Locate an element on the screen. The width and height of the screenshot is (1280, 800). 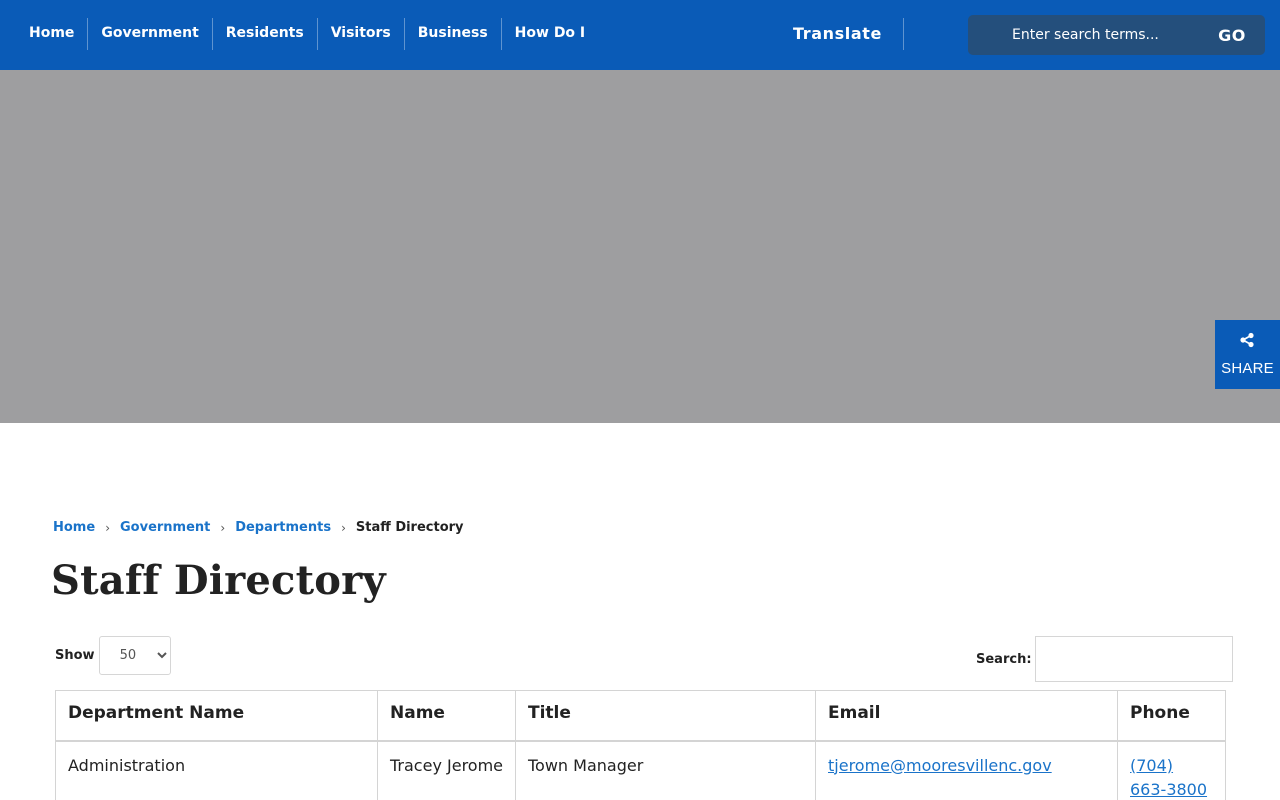
breadcrumb-home: Home is located at coordinates (74, 527).